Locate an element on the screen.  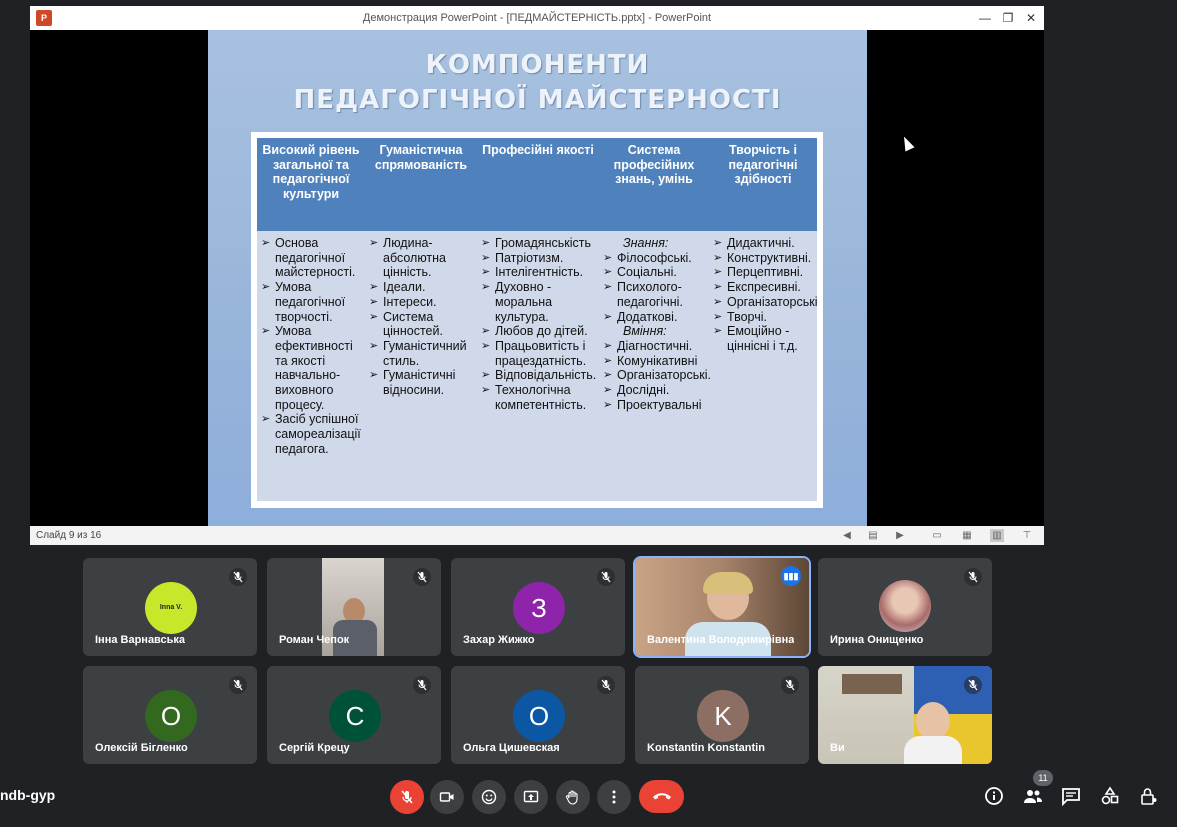
people-button is located at coordinates (1033, 796).